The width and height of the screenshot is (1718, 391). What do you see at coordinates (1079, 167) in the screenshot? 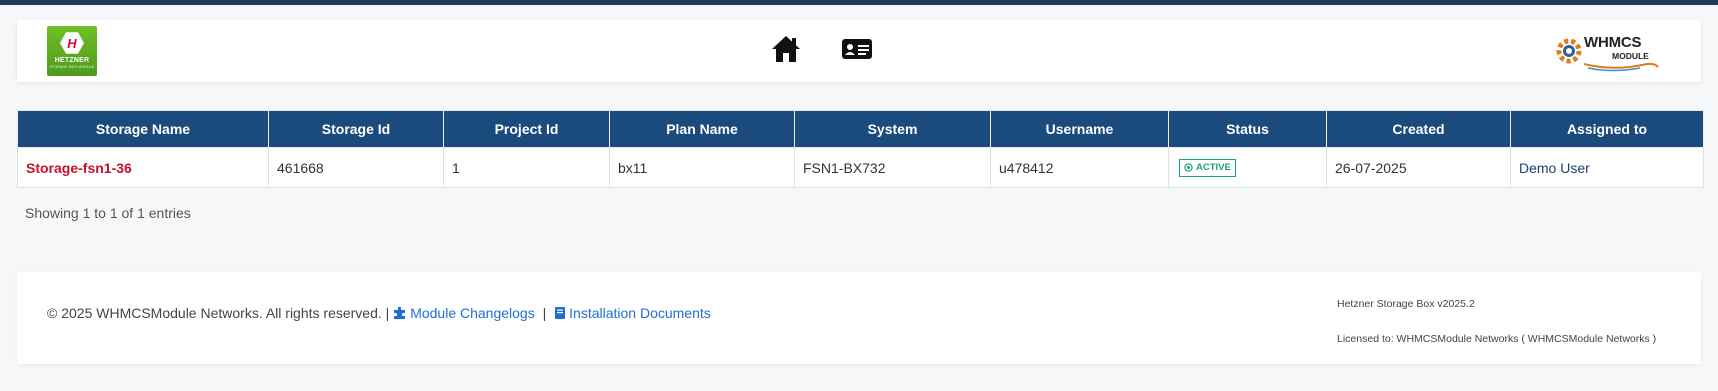
I see `username-cell: u478412` at bounding box center [1079, 167].